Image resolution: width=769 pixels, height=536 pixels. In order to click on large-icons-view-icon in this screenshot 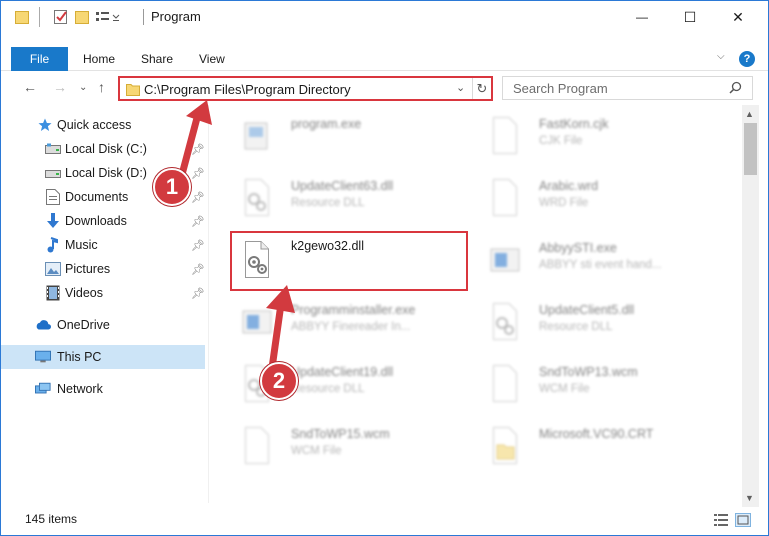, I will do `click(743, 520)`.